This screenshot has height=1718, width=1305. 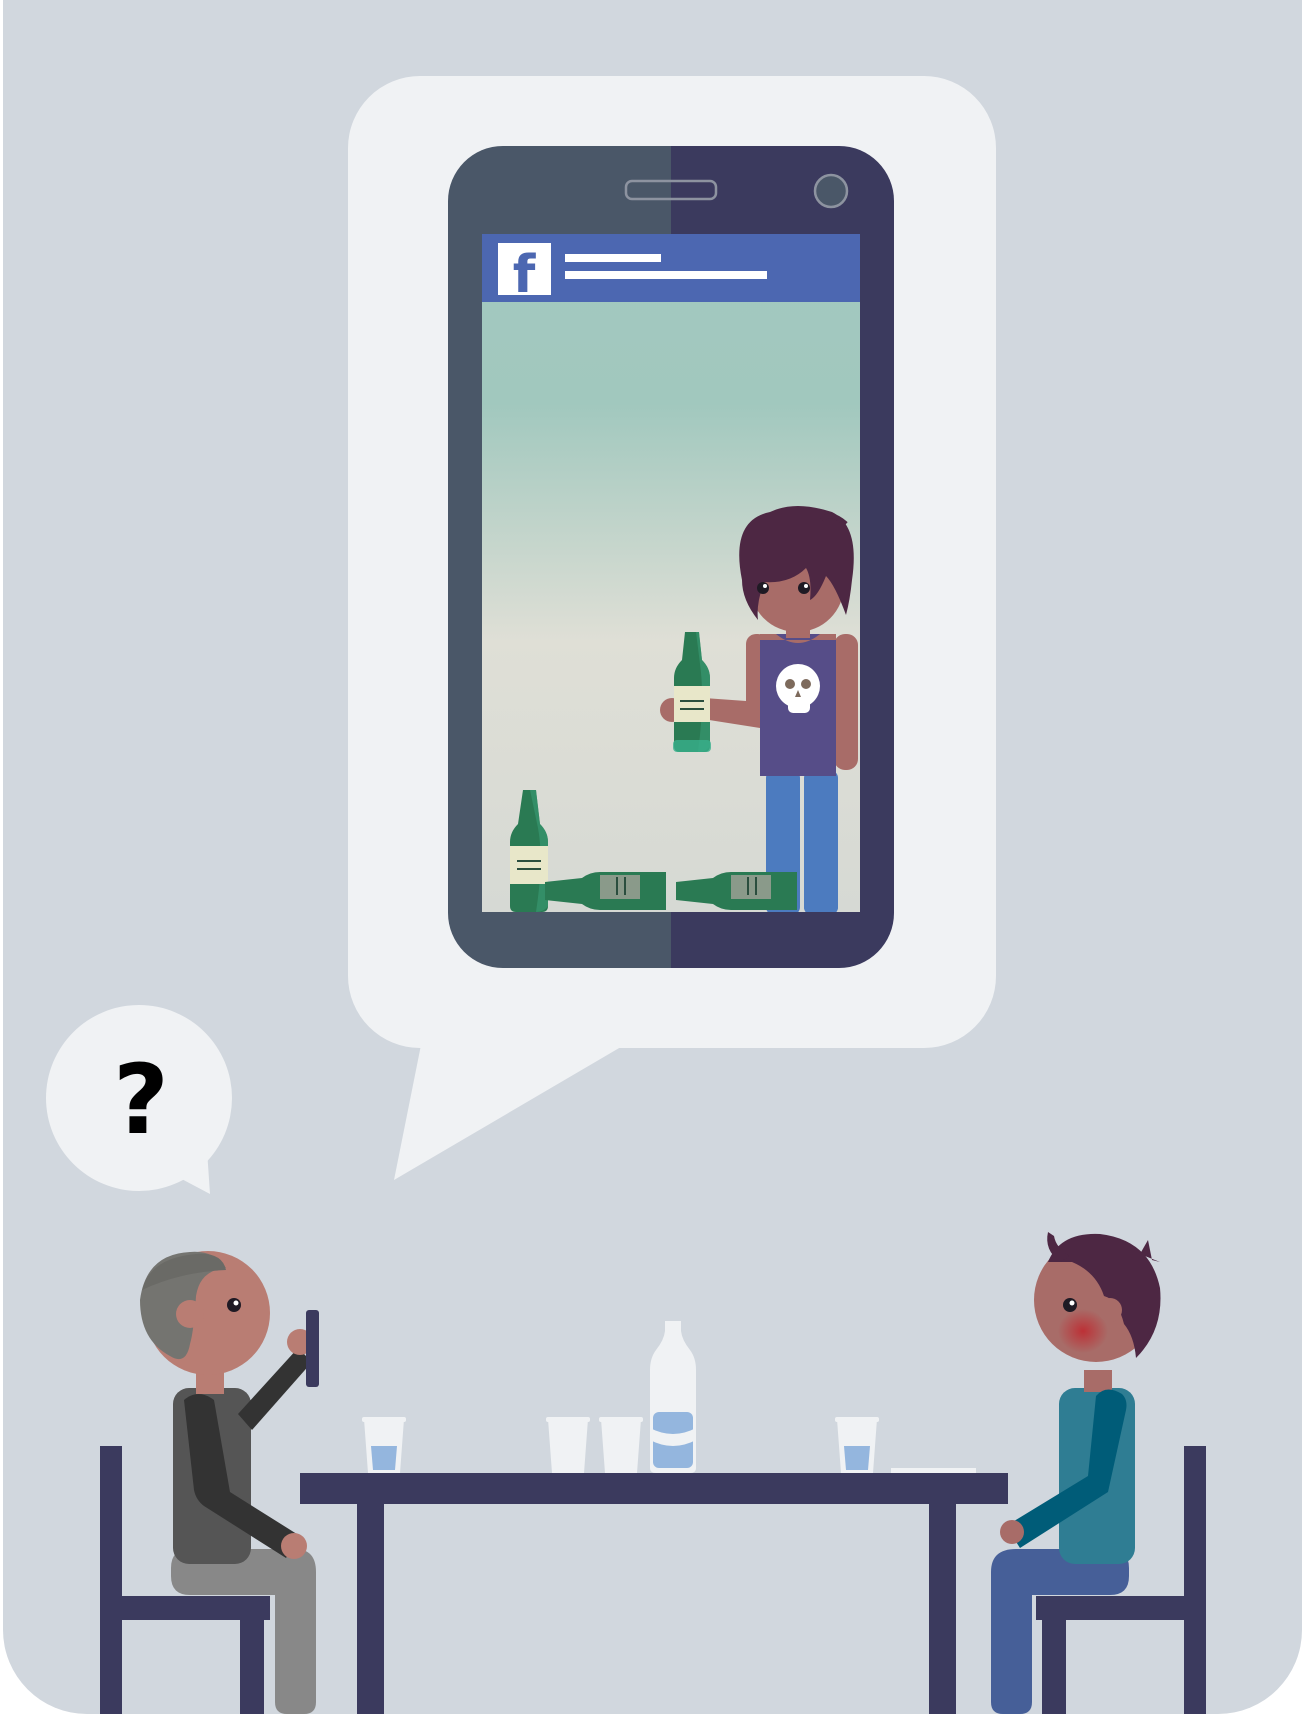 What do you see at coordinates (671, 269) in the screenshot?
I see `facebook-post-header: f` at bounding box center [671, 269].